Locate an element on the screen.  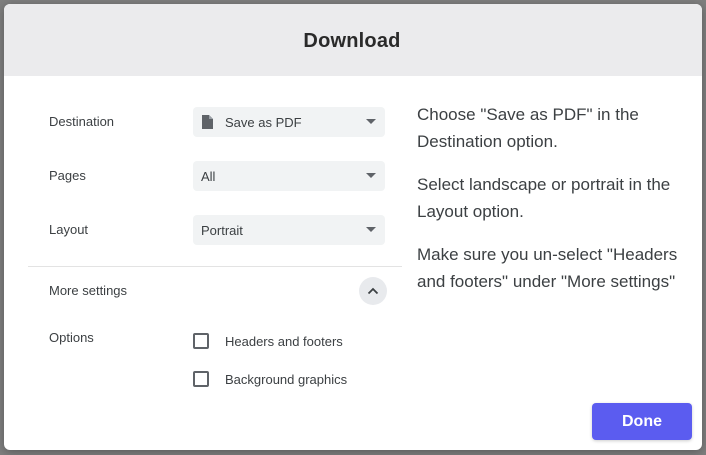
destination-value: Save as PDF is located at coordinates (263, 122).